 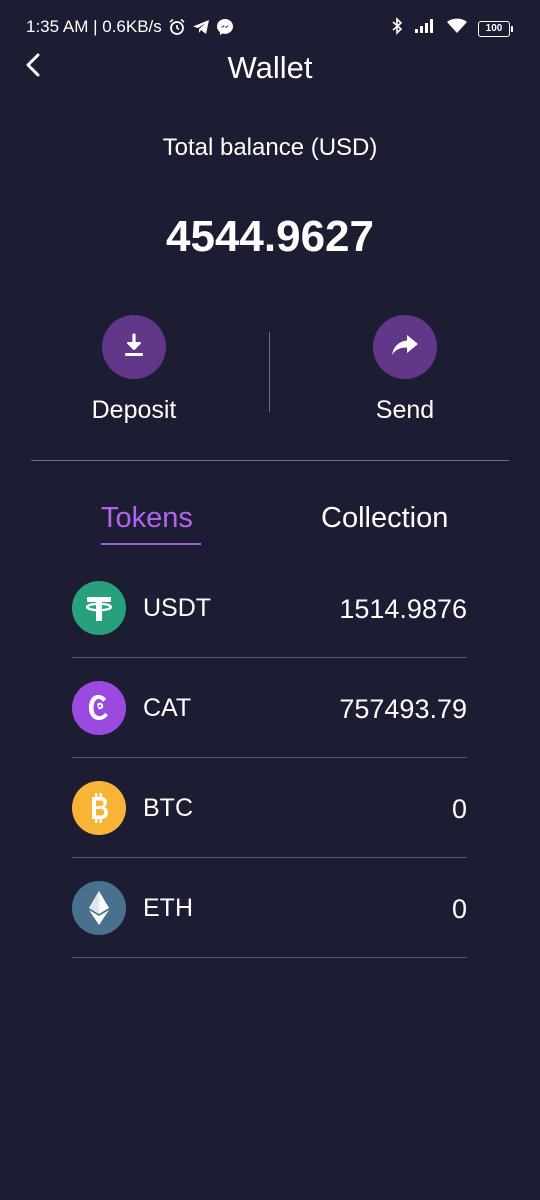 What do you see at coordinates (270, 67) in the screenshot?
I see `page-title: Wallet` at bounding box center [270, 67].